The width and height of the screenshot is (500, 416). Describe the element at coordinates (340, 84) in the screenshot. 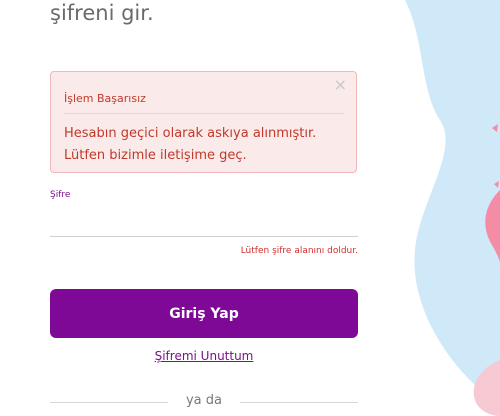

I see `close-icon: ×` at that location.